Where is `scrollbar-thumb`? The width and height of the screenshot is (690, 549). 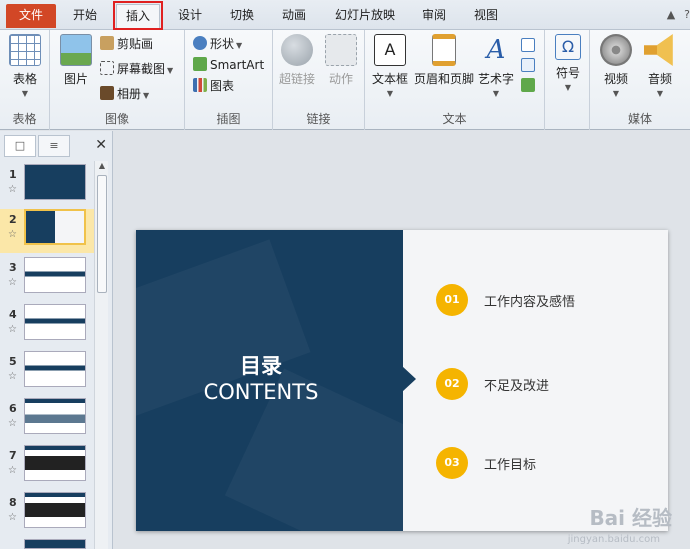
scrollbar-thumb is located at coordinates (102, 234).